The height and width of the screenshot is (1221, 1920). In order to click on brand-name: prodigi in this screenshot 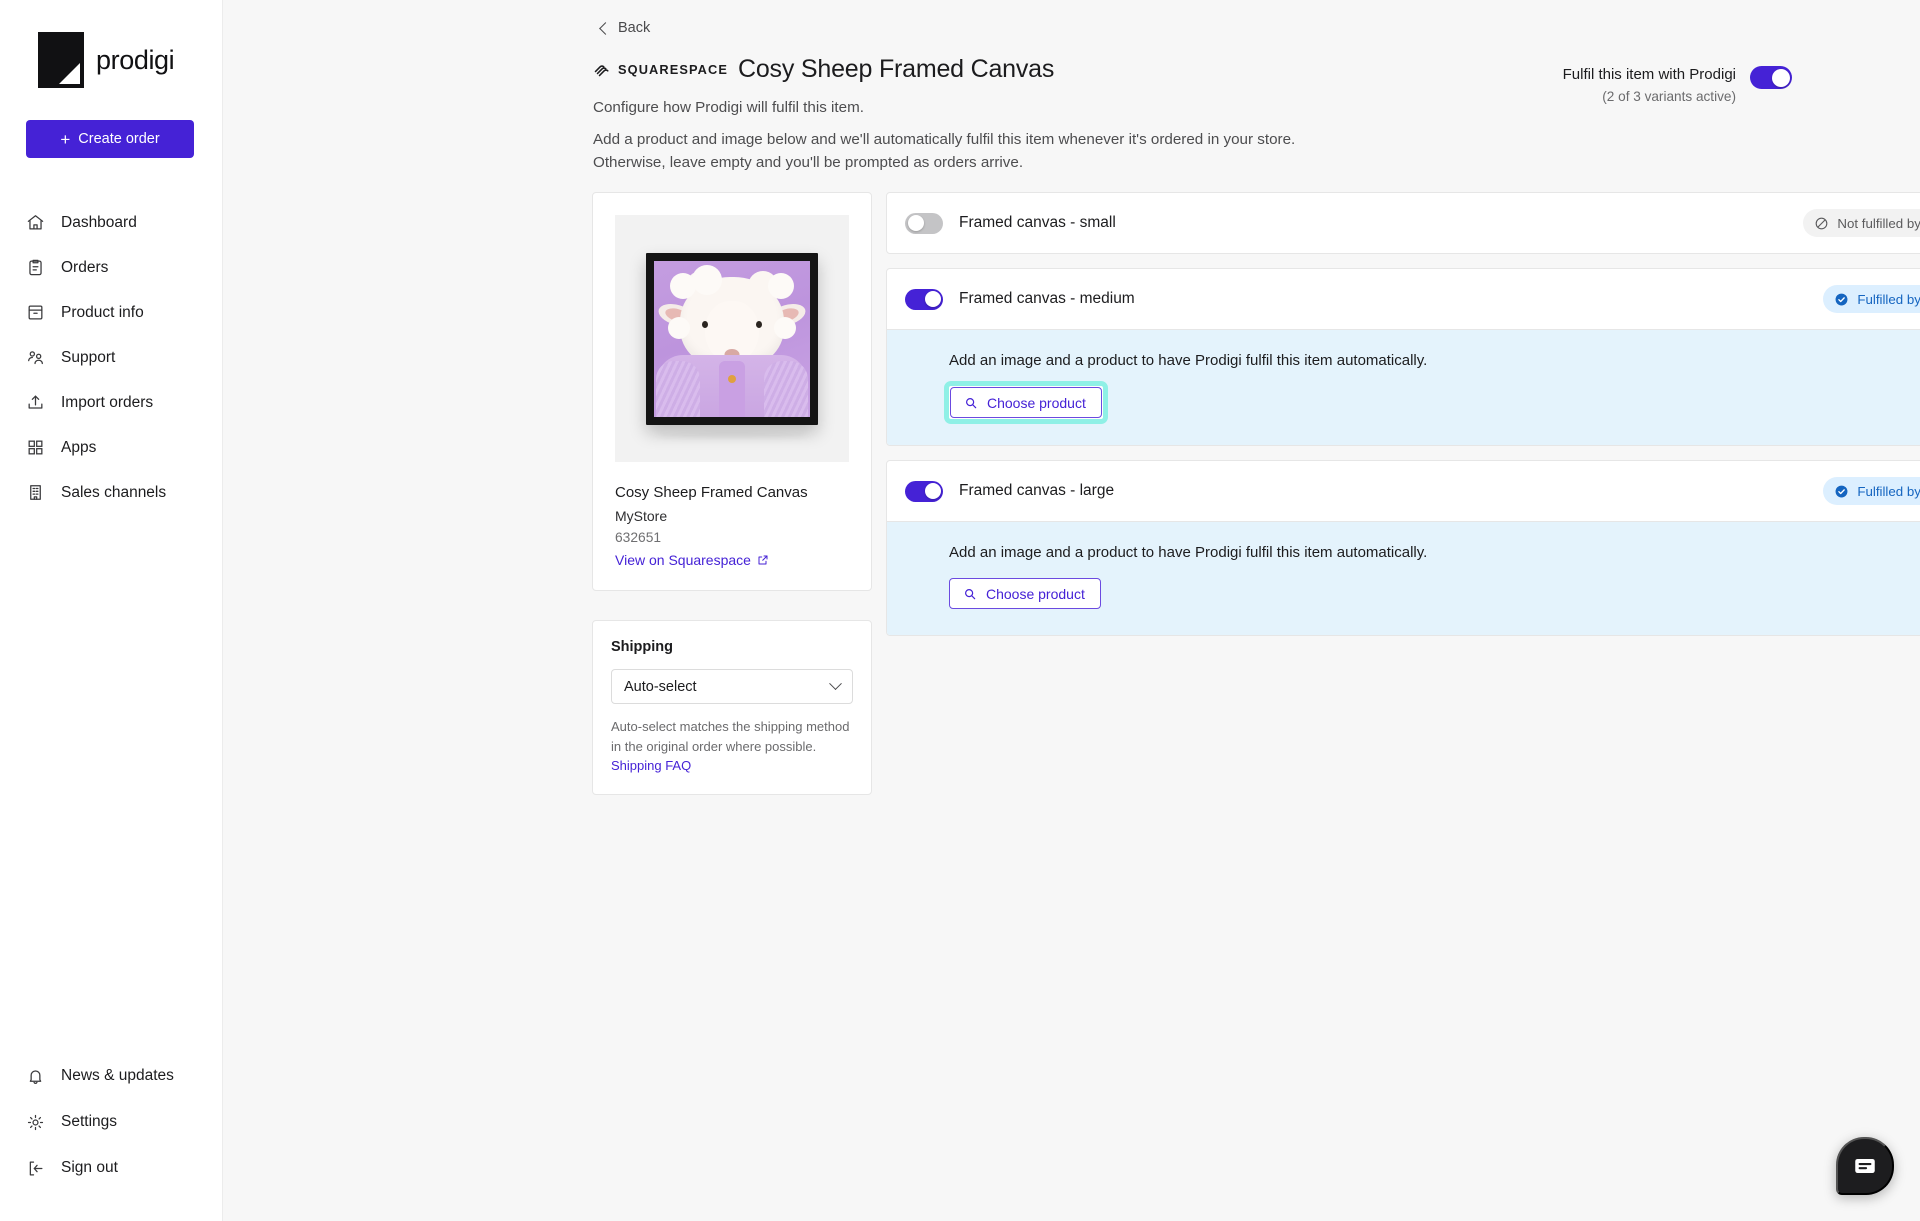, I will do `click(135, 59)`.